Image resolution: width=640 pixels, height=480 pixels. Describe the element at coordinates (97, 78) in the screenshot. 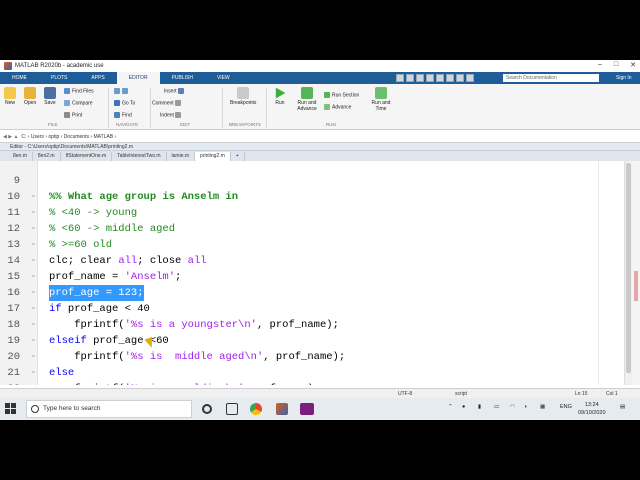

I see `tab-apps: APPS` at that location.